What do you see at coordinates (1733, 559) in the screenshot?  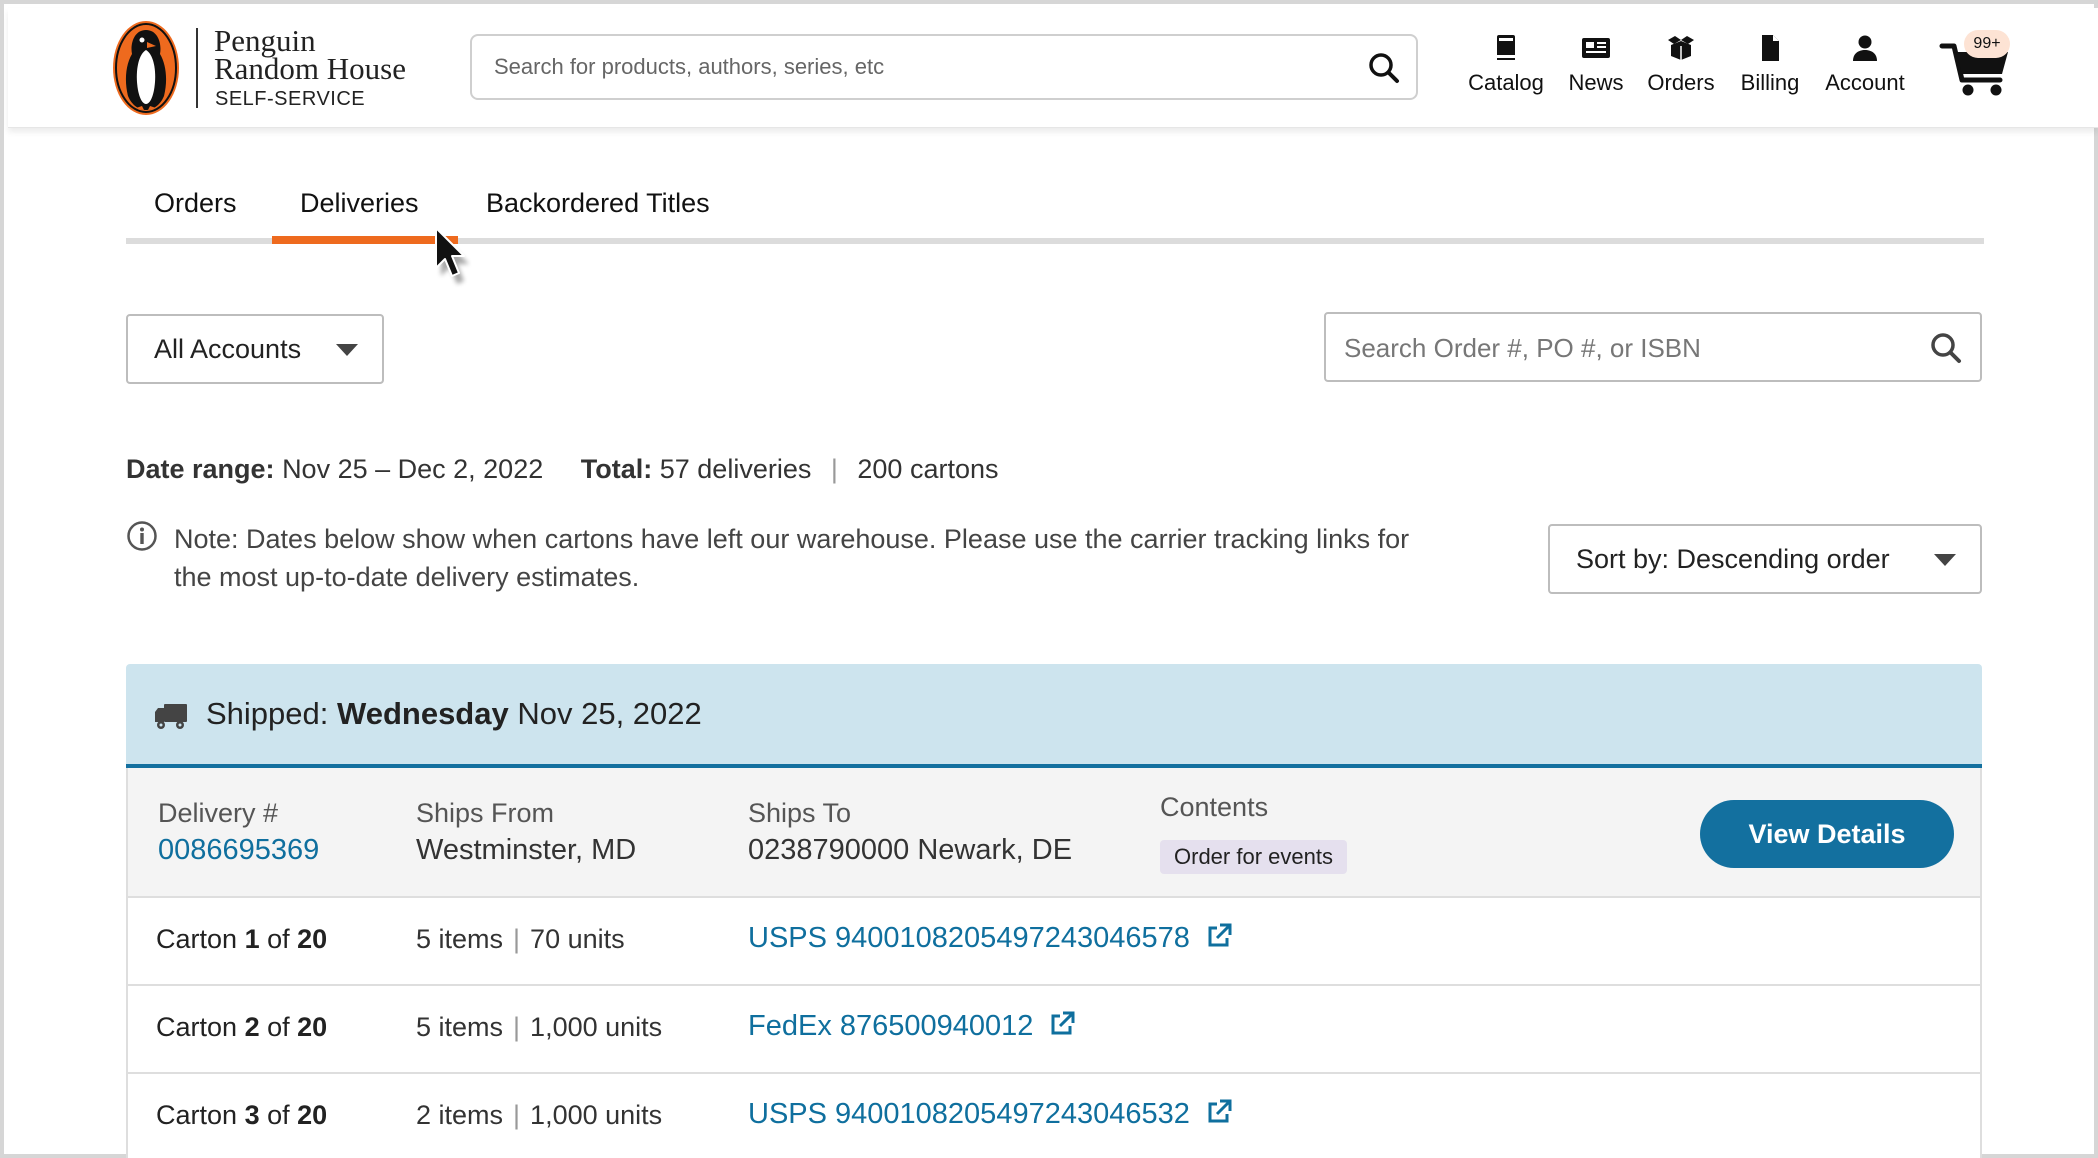 I see `sort-select-value: Sort by: Descending order` at bounding box center [1733, 559].